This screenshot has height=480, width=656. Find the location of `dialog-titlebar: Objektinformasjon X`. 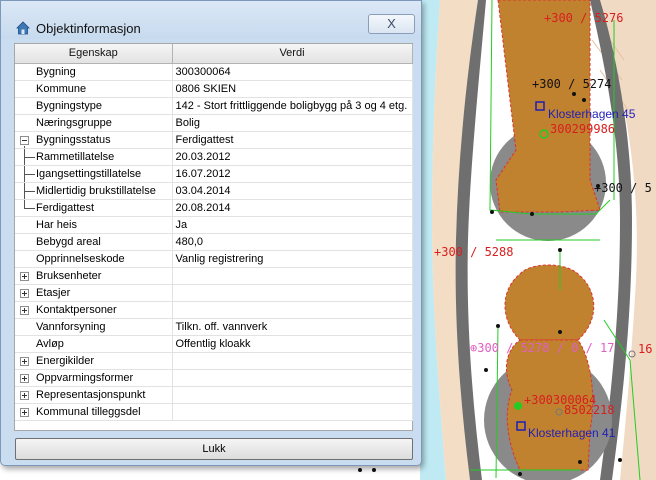

dialog-titlebar: Objektinformasjon X is located at coordinates (211, 20).